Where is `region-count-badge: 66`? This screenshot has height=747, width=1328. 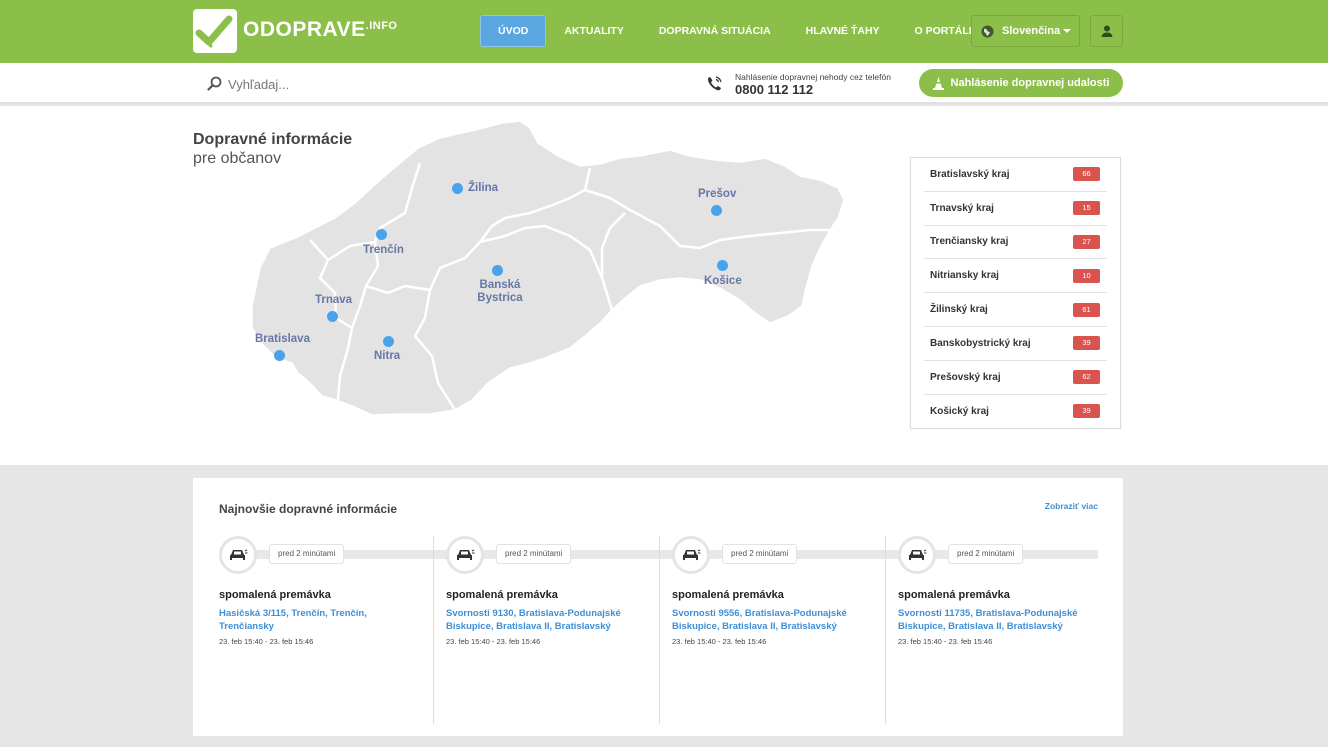 region-count-badge: 66 is located at coordinates (1086, 174).